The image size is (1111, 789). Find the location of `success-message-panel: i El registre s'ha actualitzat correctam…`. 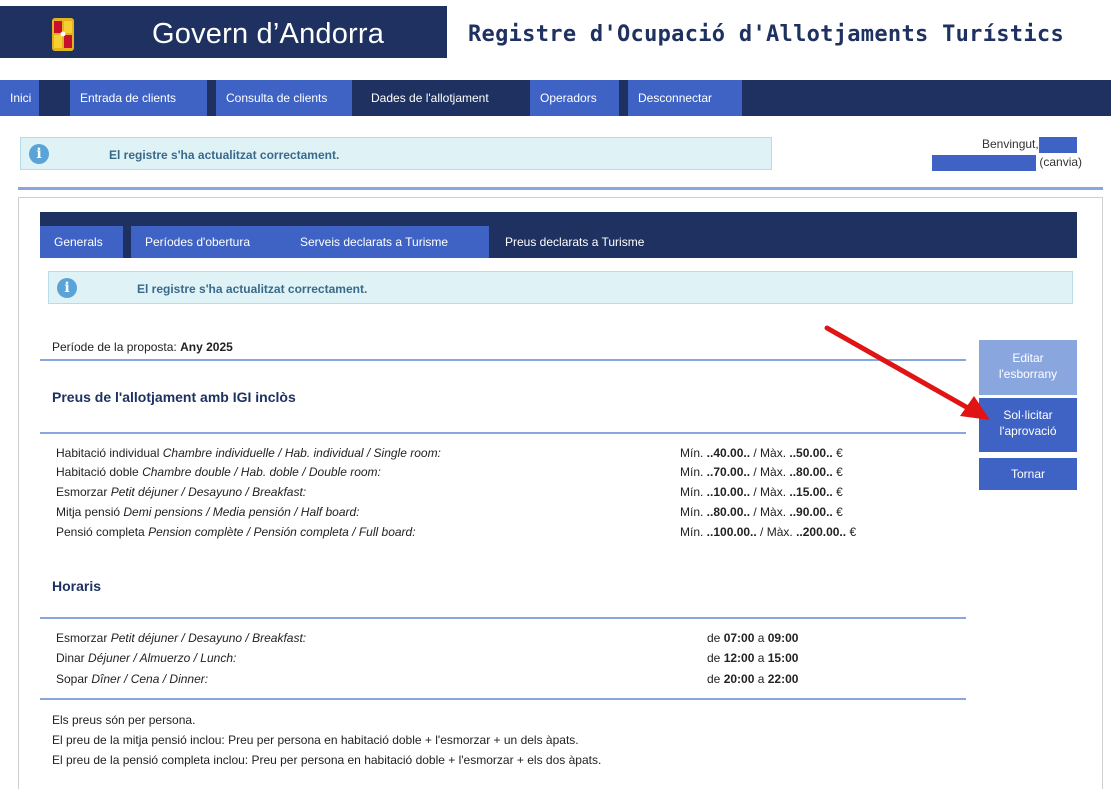

success-message-panel: i El registre s'ha actualitzat correctam… is located at coordinates (560, 287).